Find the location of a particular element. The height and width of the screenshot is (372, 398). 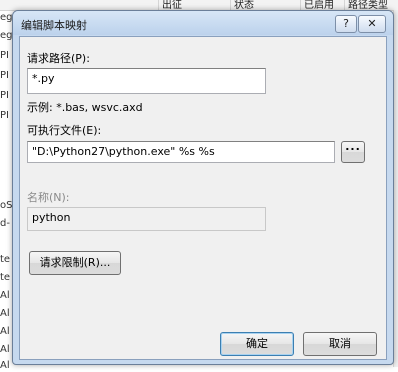

background-column-header: 出征 is located at coordinates (170, 5).